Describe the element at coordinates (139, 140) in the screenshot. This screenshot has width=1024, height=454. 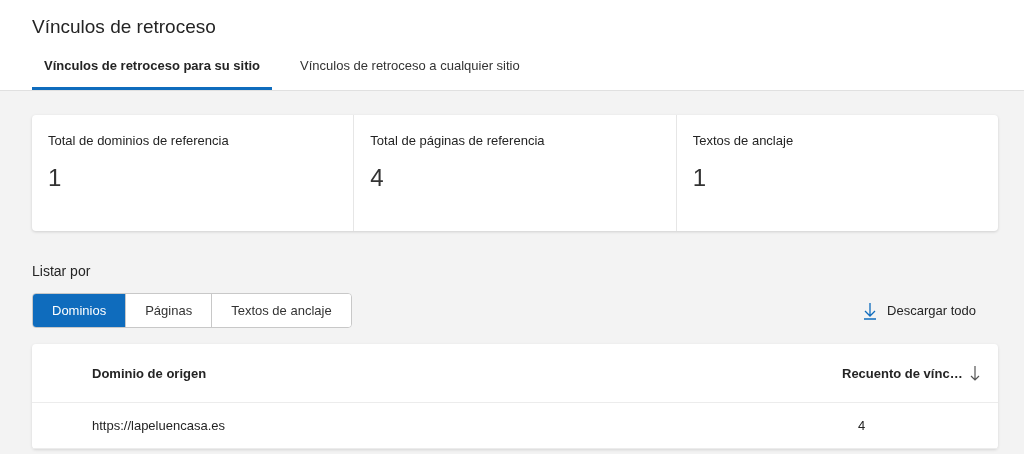
I see `stat-label: Total de dominios de referencia` at that location.